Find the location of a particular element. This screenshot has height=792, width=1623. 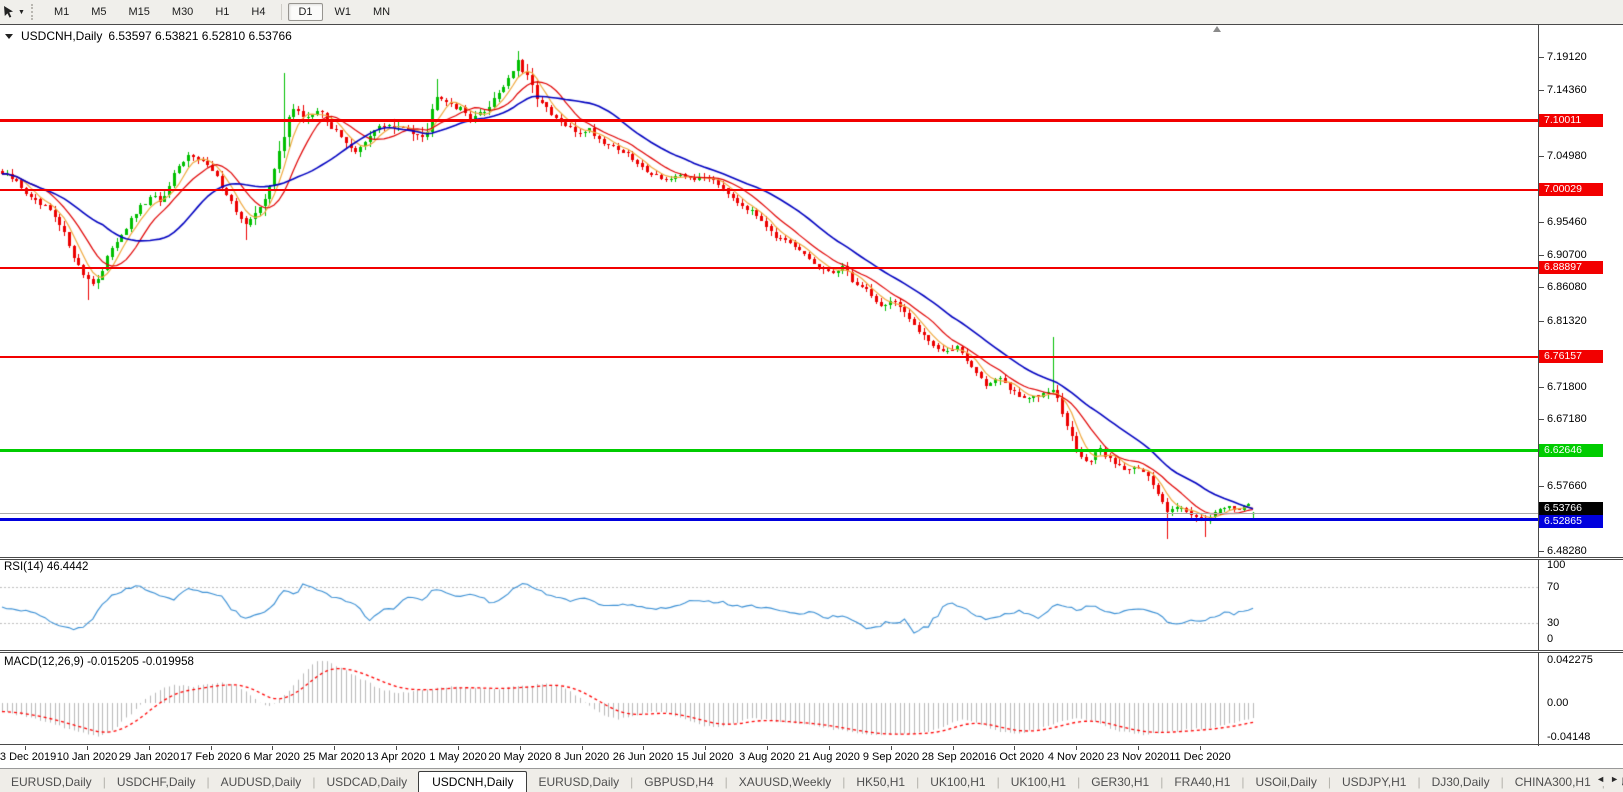

price-tag: 6.76157 is located at coordinates (1571, 356).